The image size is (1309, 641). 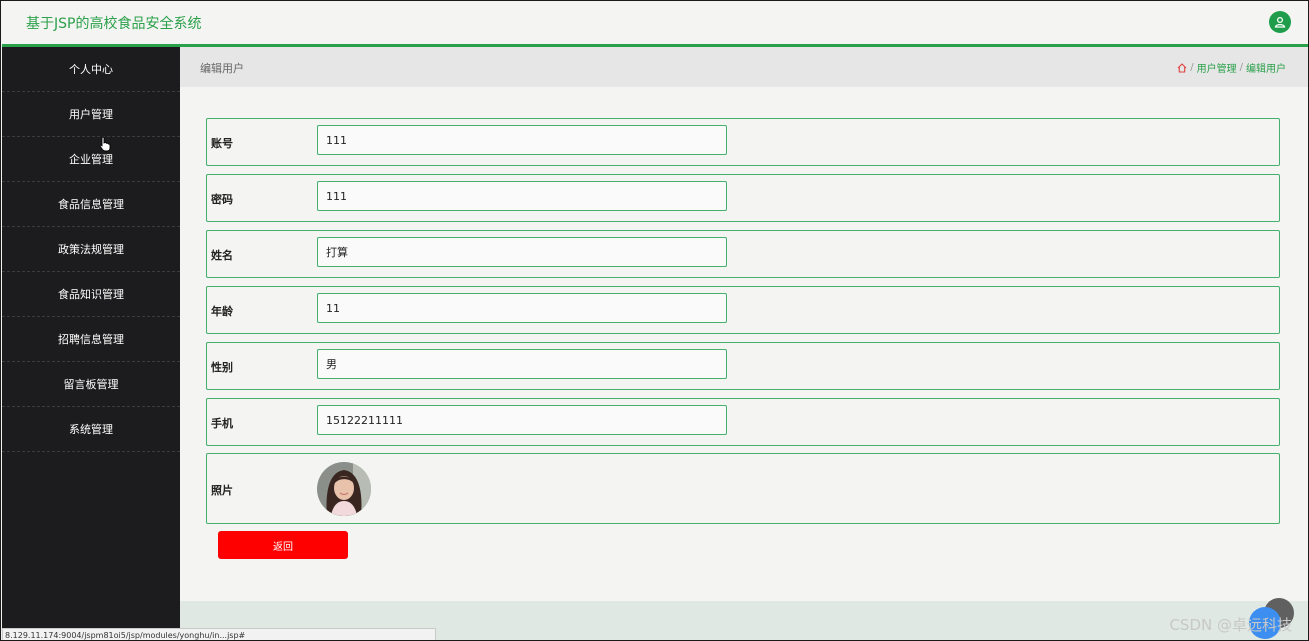 I want to click on sidebar-item-label: 政策法规管理, so click(x=91, y=249).